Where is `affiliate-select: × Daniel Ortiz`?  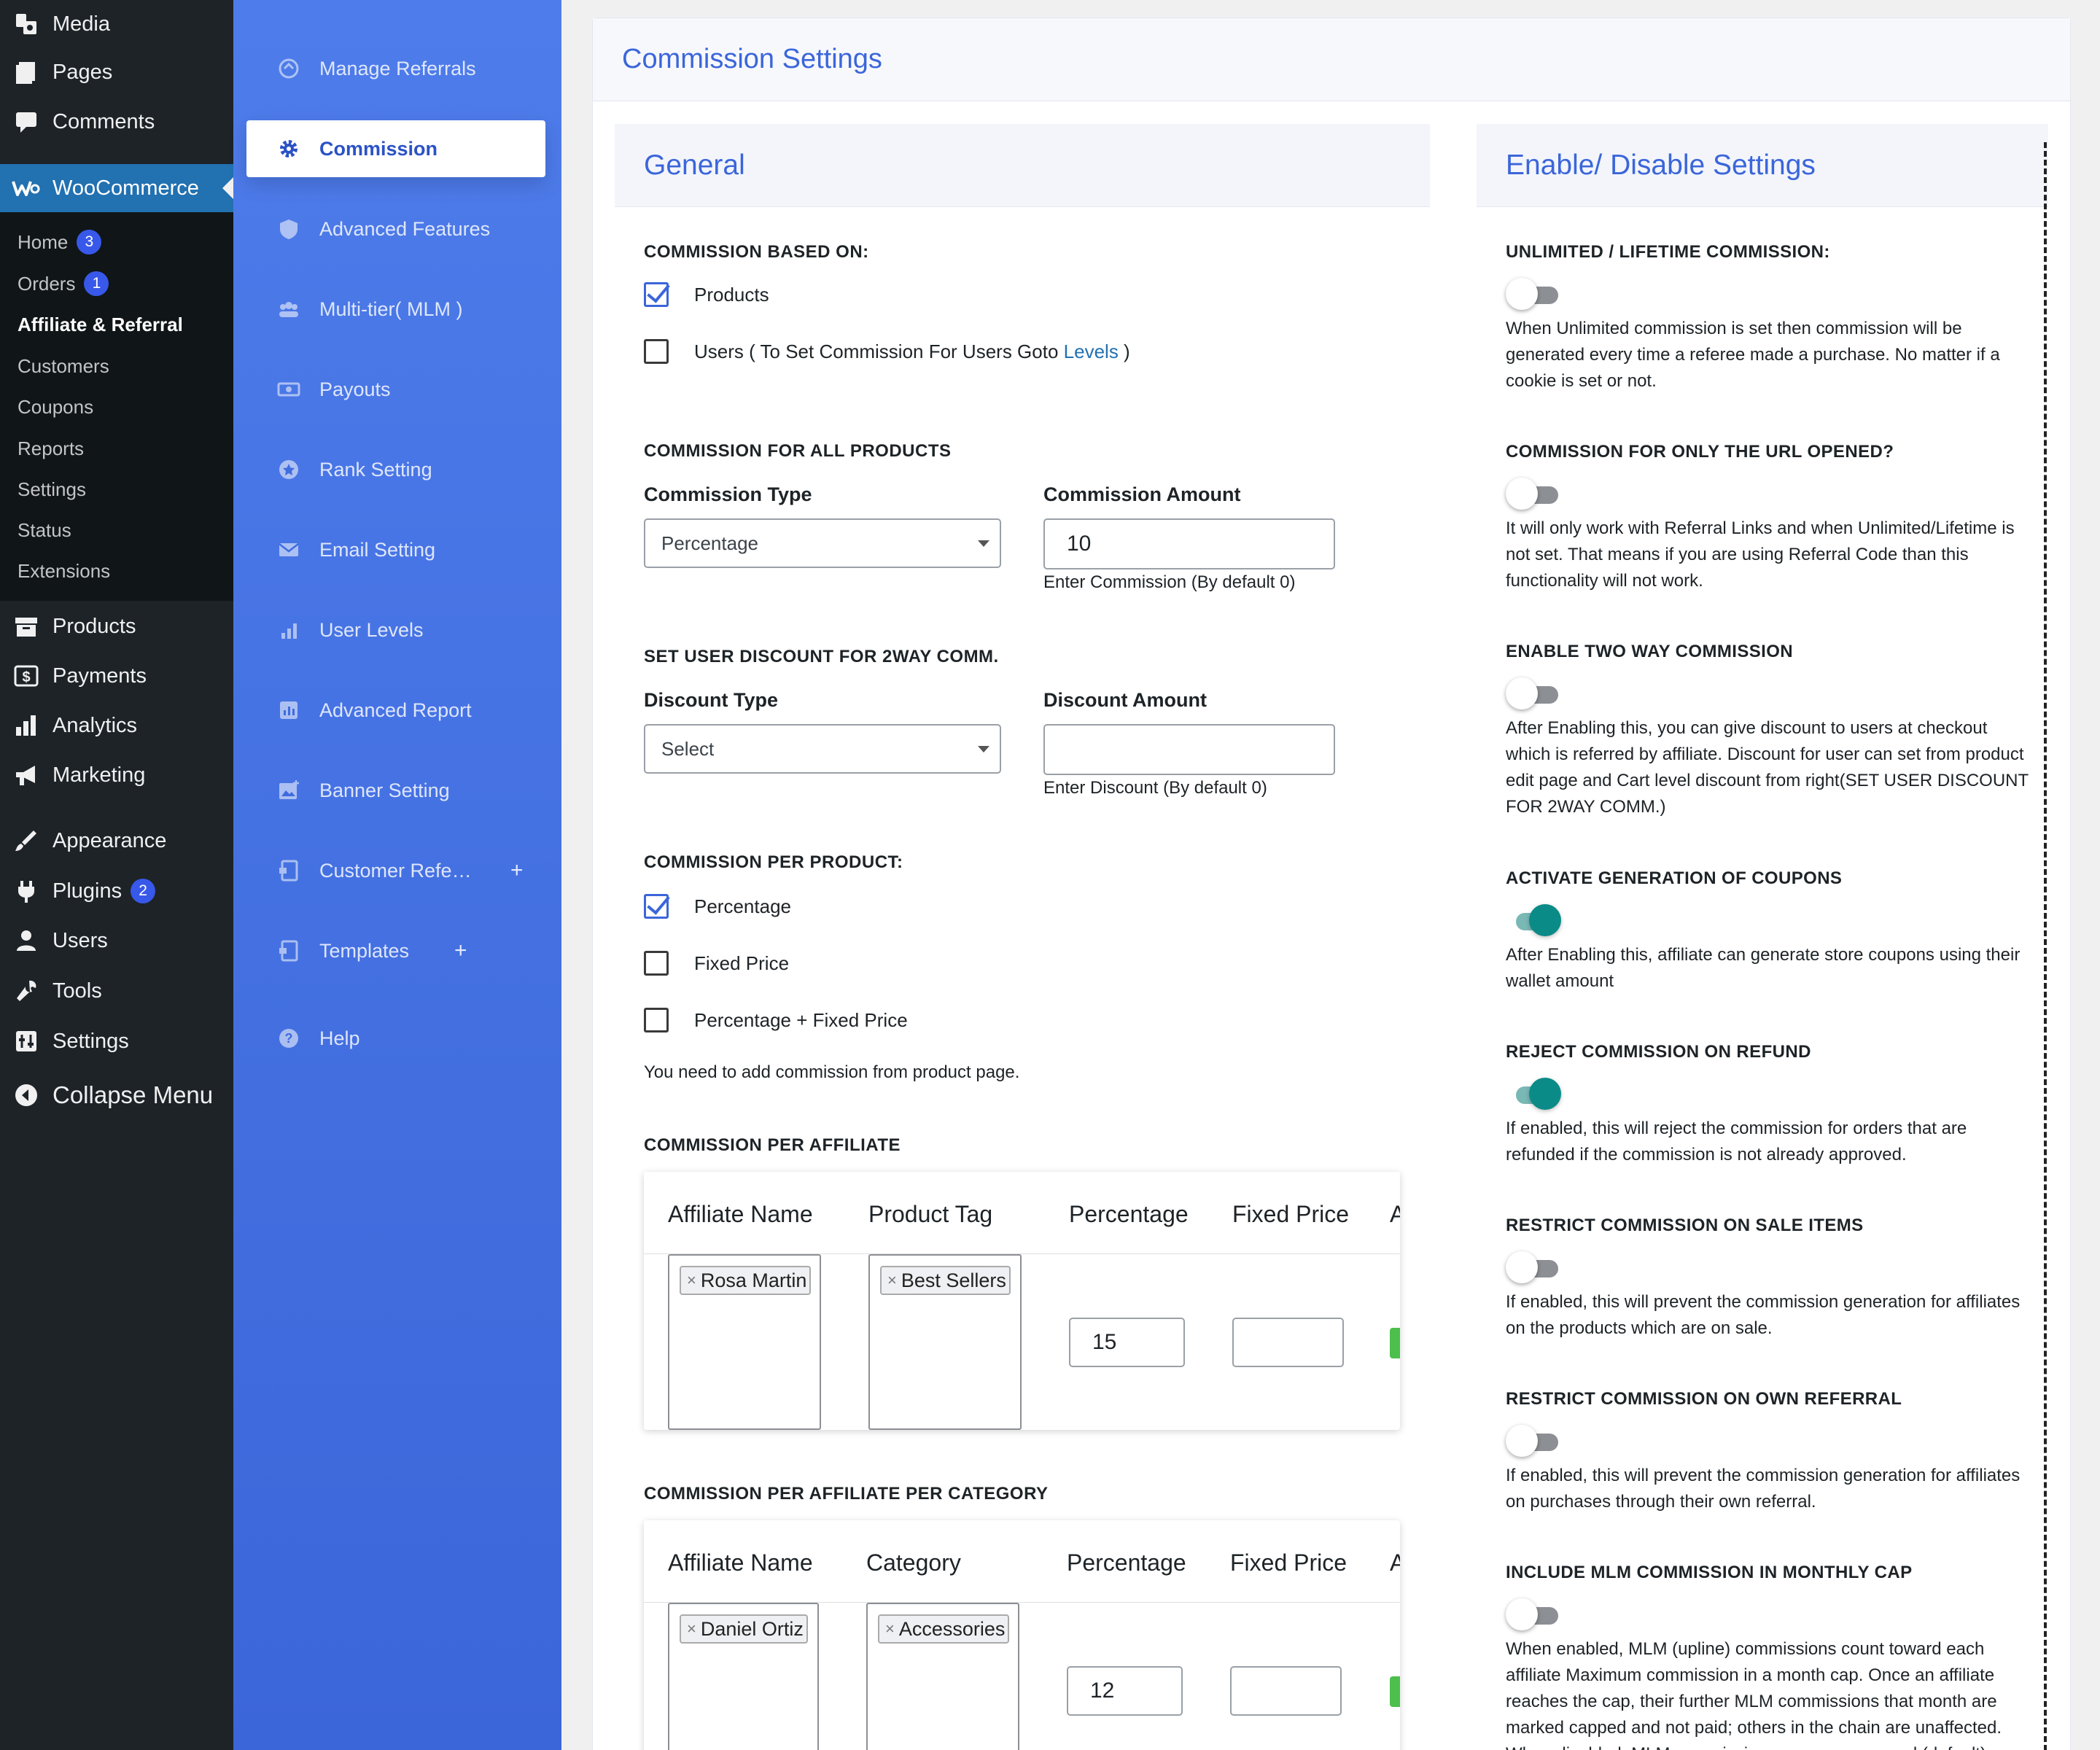 affiliate-select: × Daniel Ortiz is located at coordinates (743, 1676).